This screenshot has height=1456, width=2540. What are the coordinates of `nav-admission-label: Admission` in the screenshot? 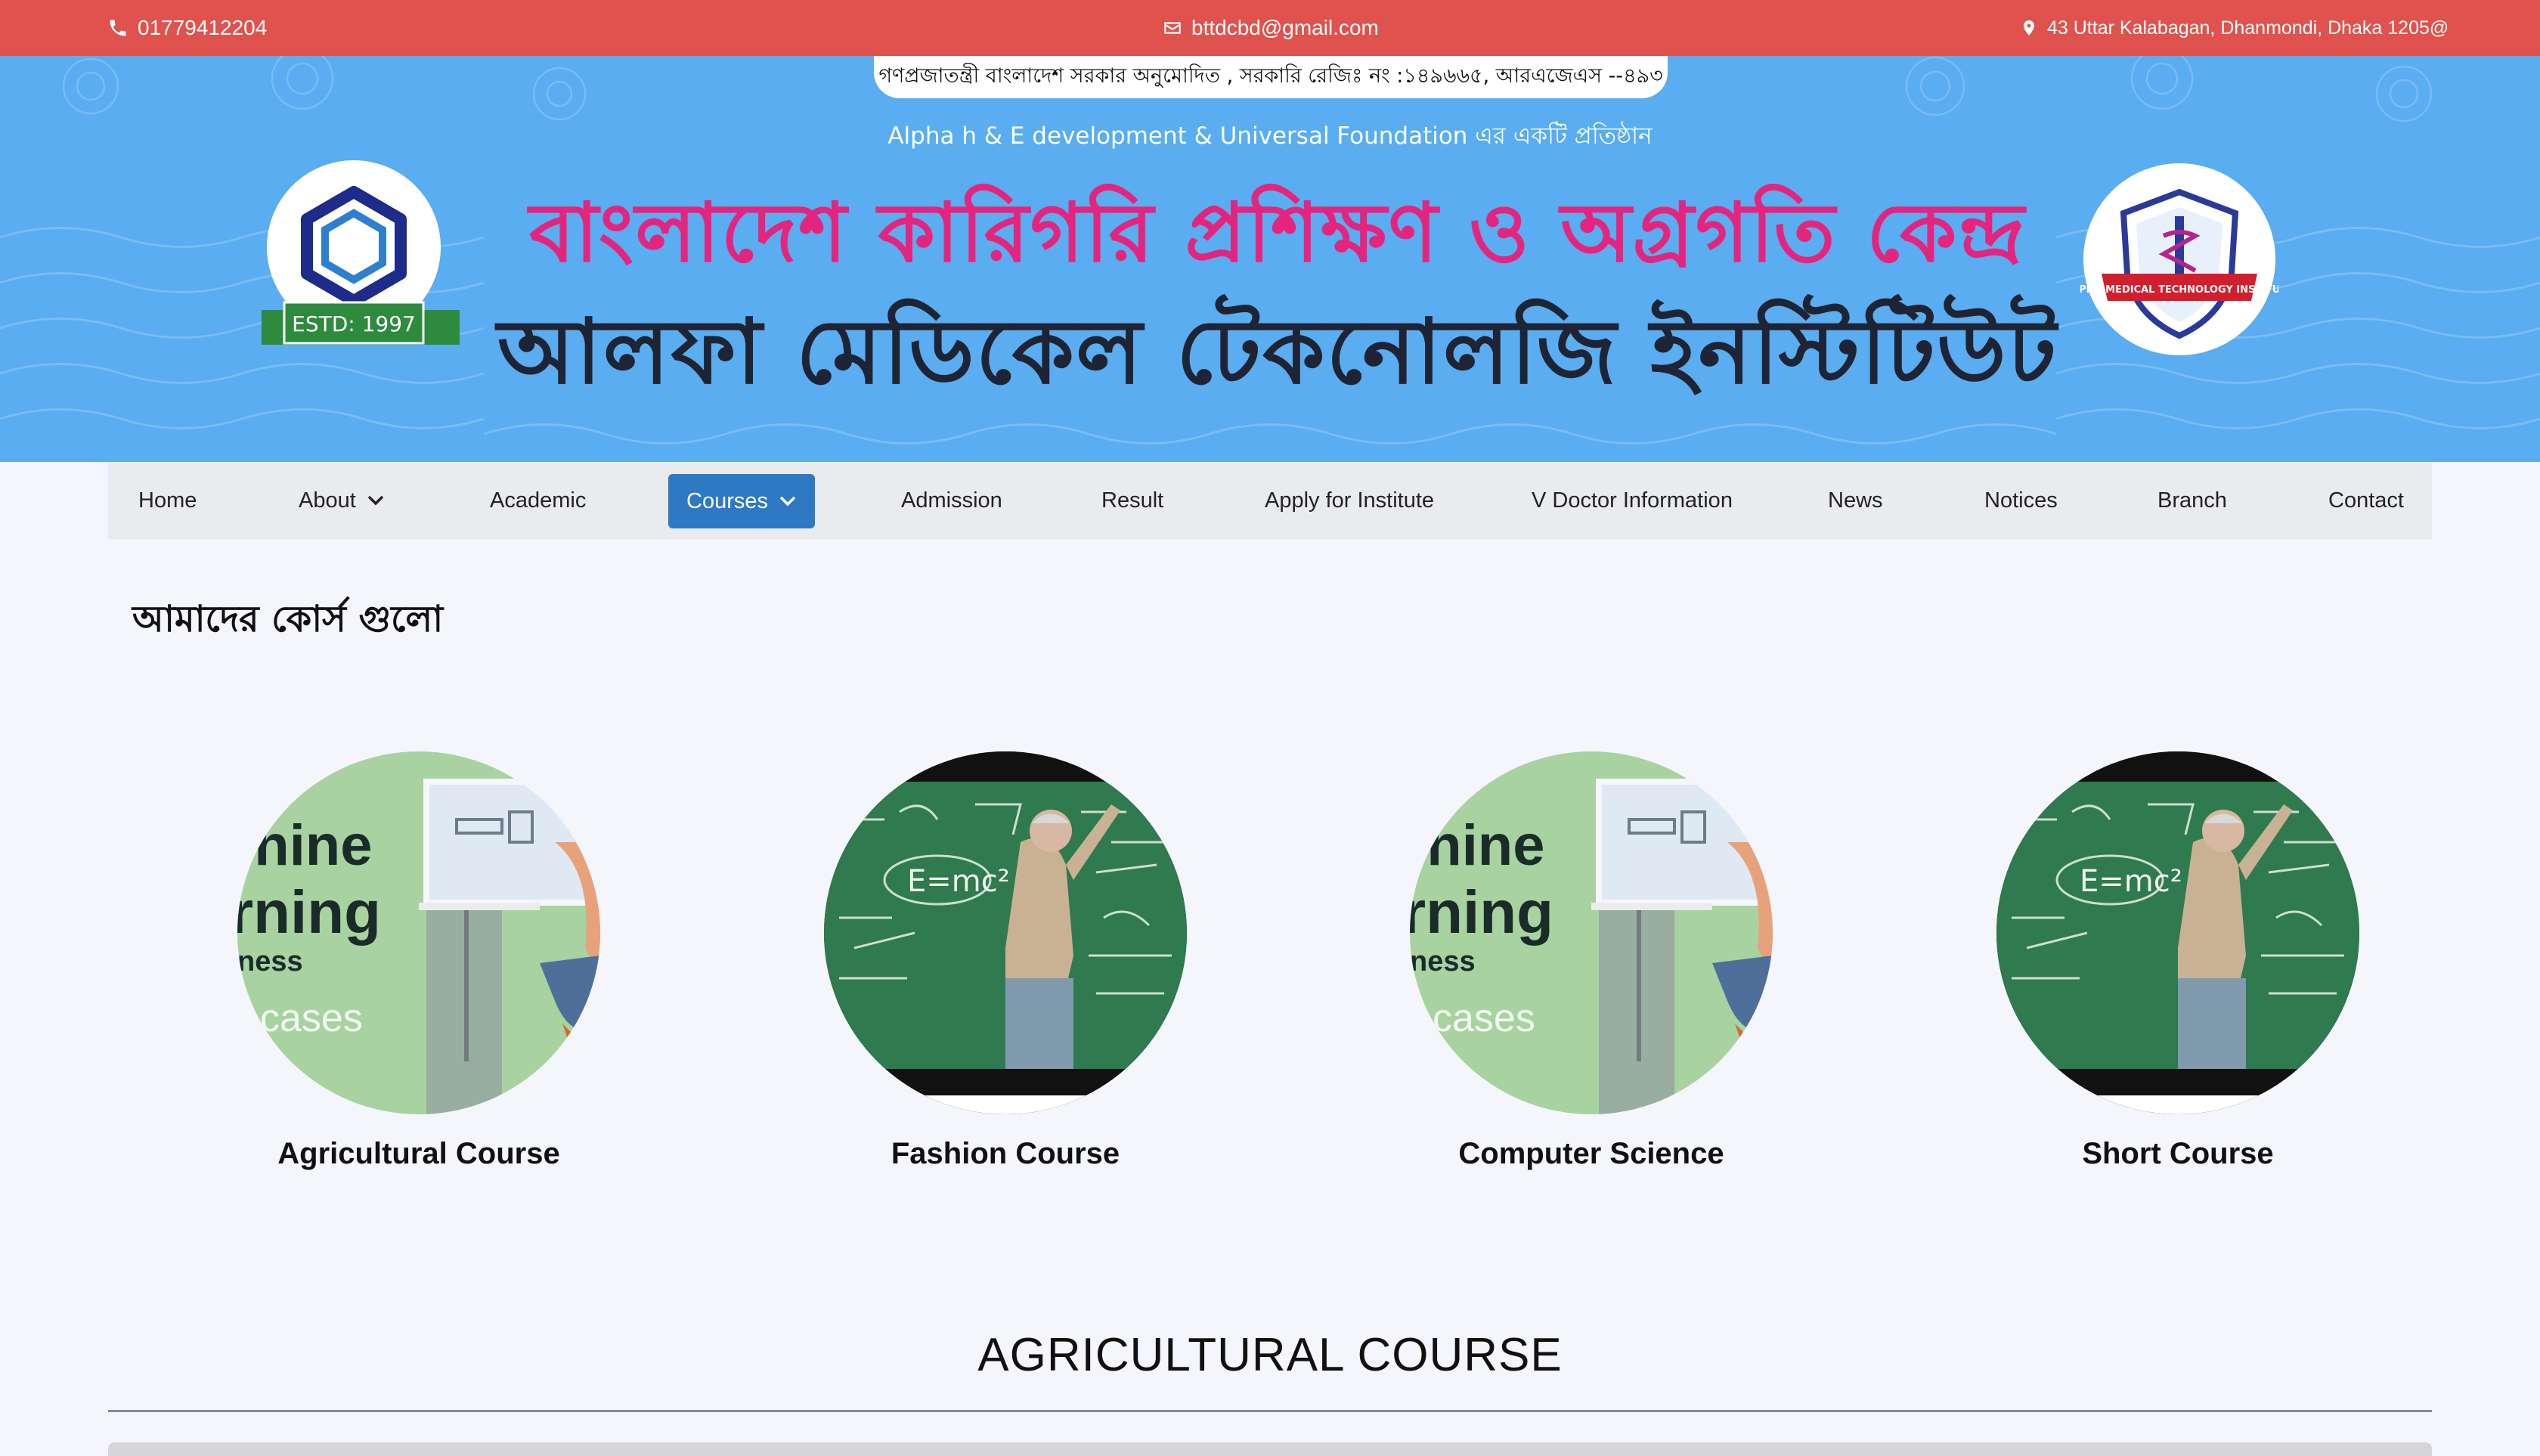 It's located at (951, 500).